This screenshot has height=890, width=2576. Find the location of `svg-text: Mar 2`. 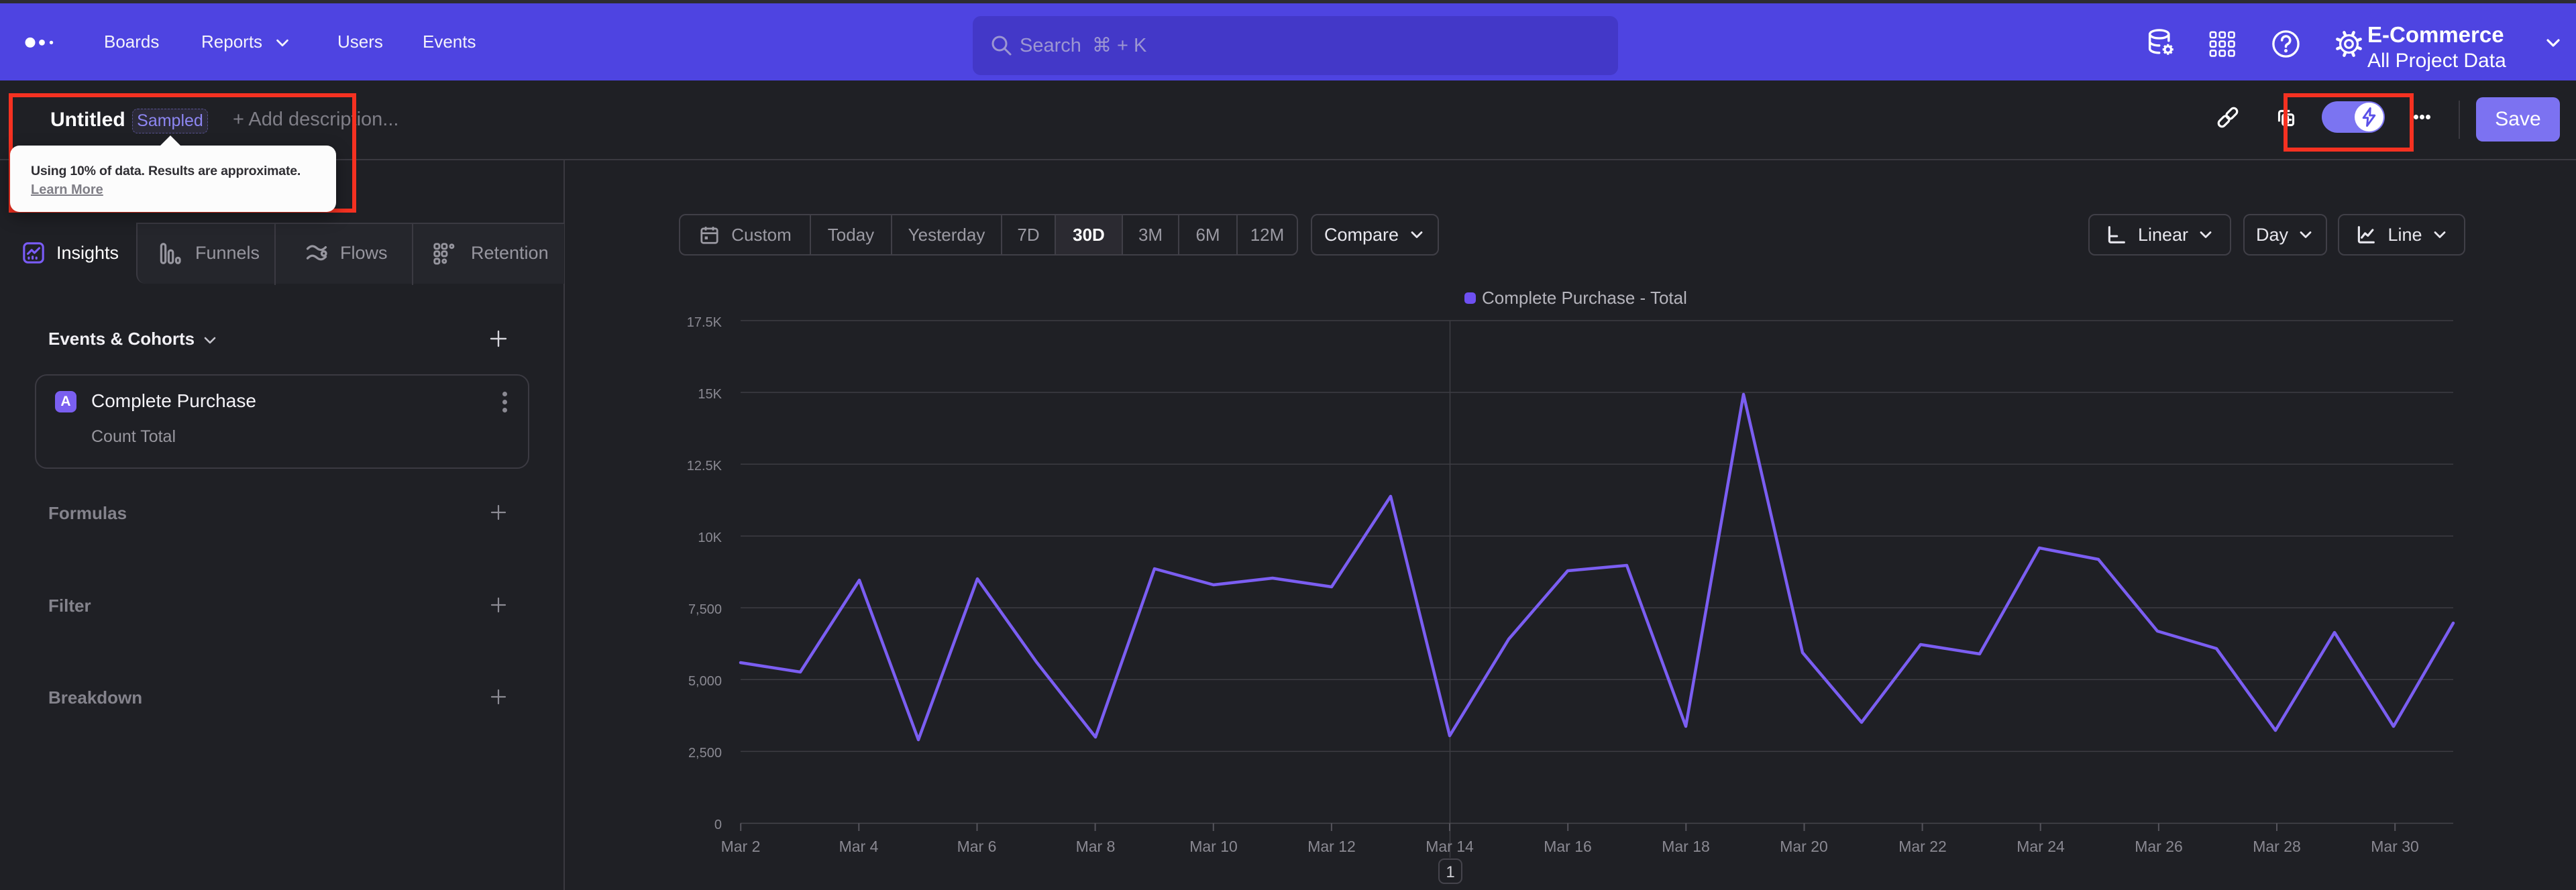

svg-text: Mar 2 is located at coordinates (741, 846).